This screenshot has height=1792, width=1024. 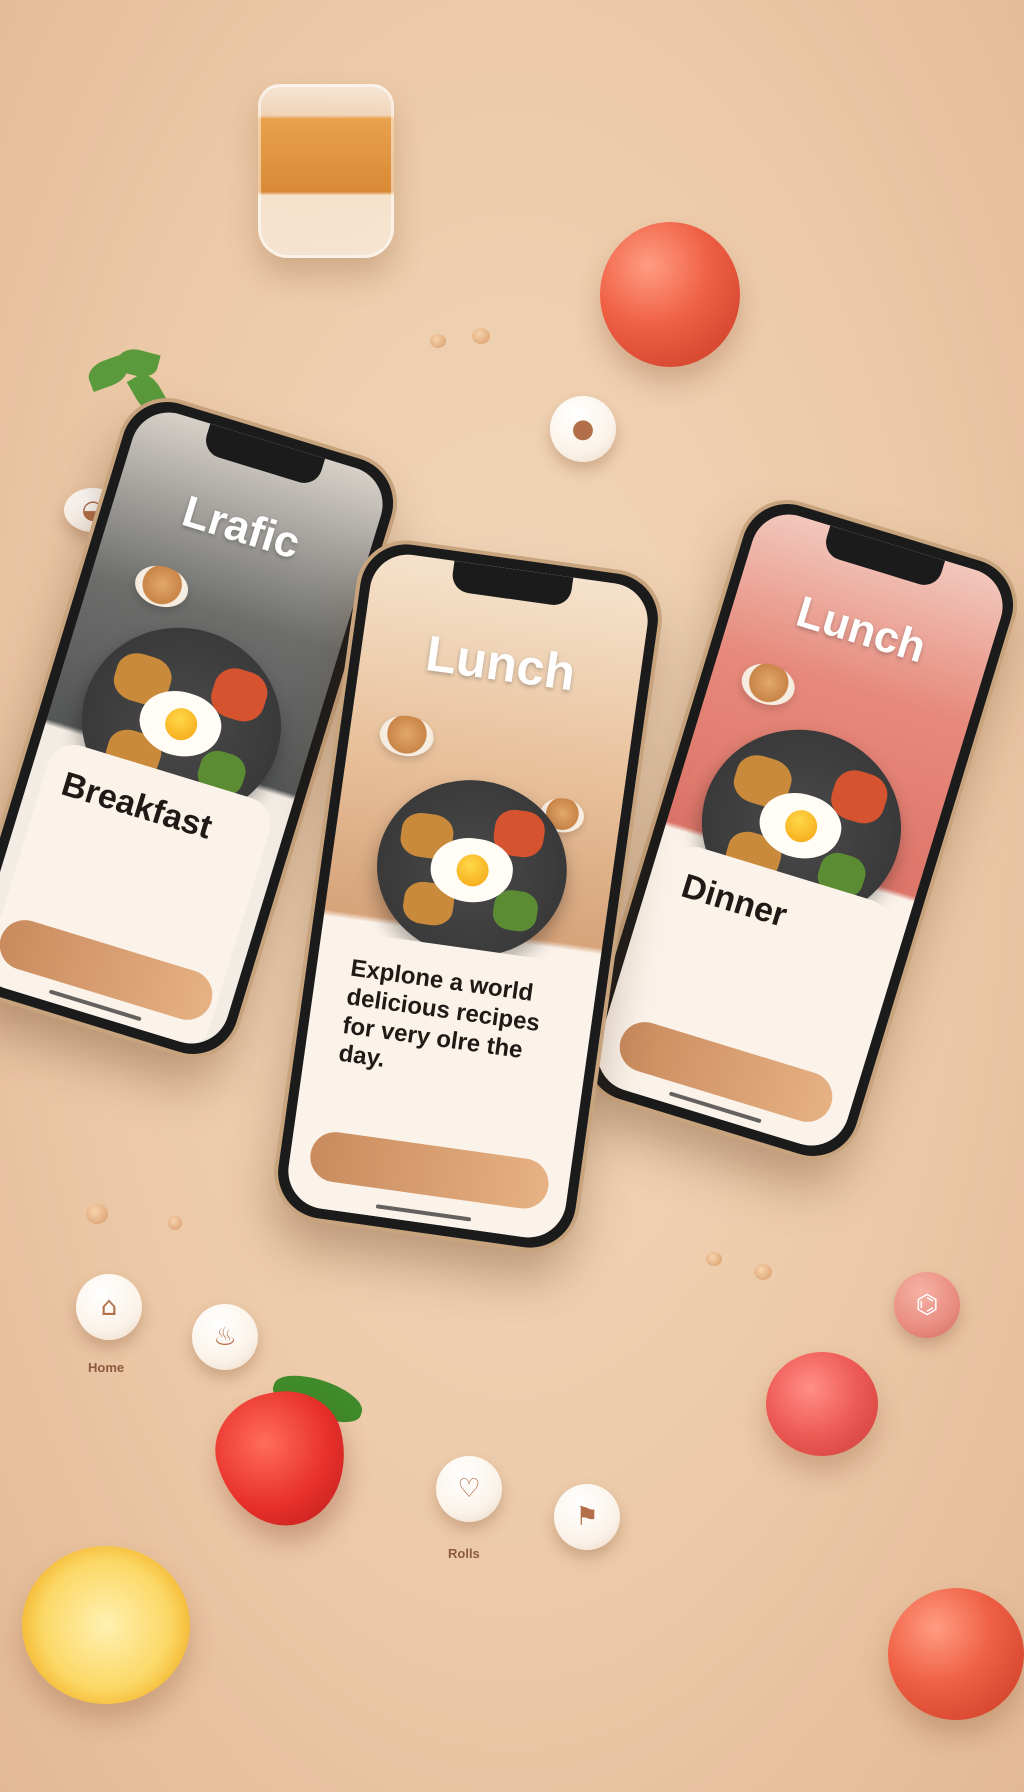 I want to click on juice-glass, so click(x=326, y=171).